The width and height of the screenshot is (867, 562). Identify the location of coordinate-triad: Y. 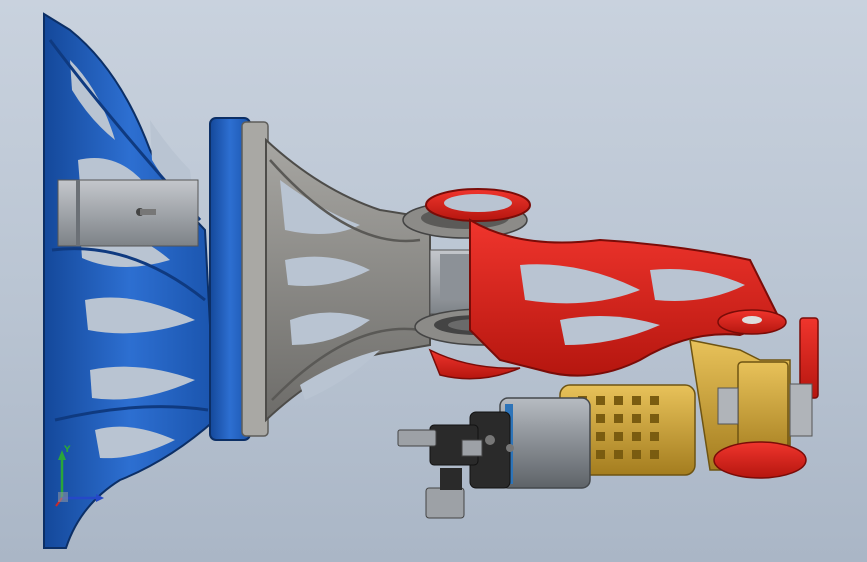
(79, 476).